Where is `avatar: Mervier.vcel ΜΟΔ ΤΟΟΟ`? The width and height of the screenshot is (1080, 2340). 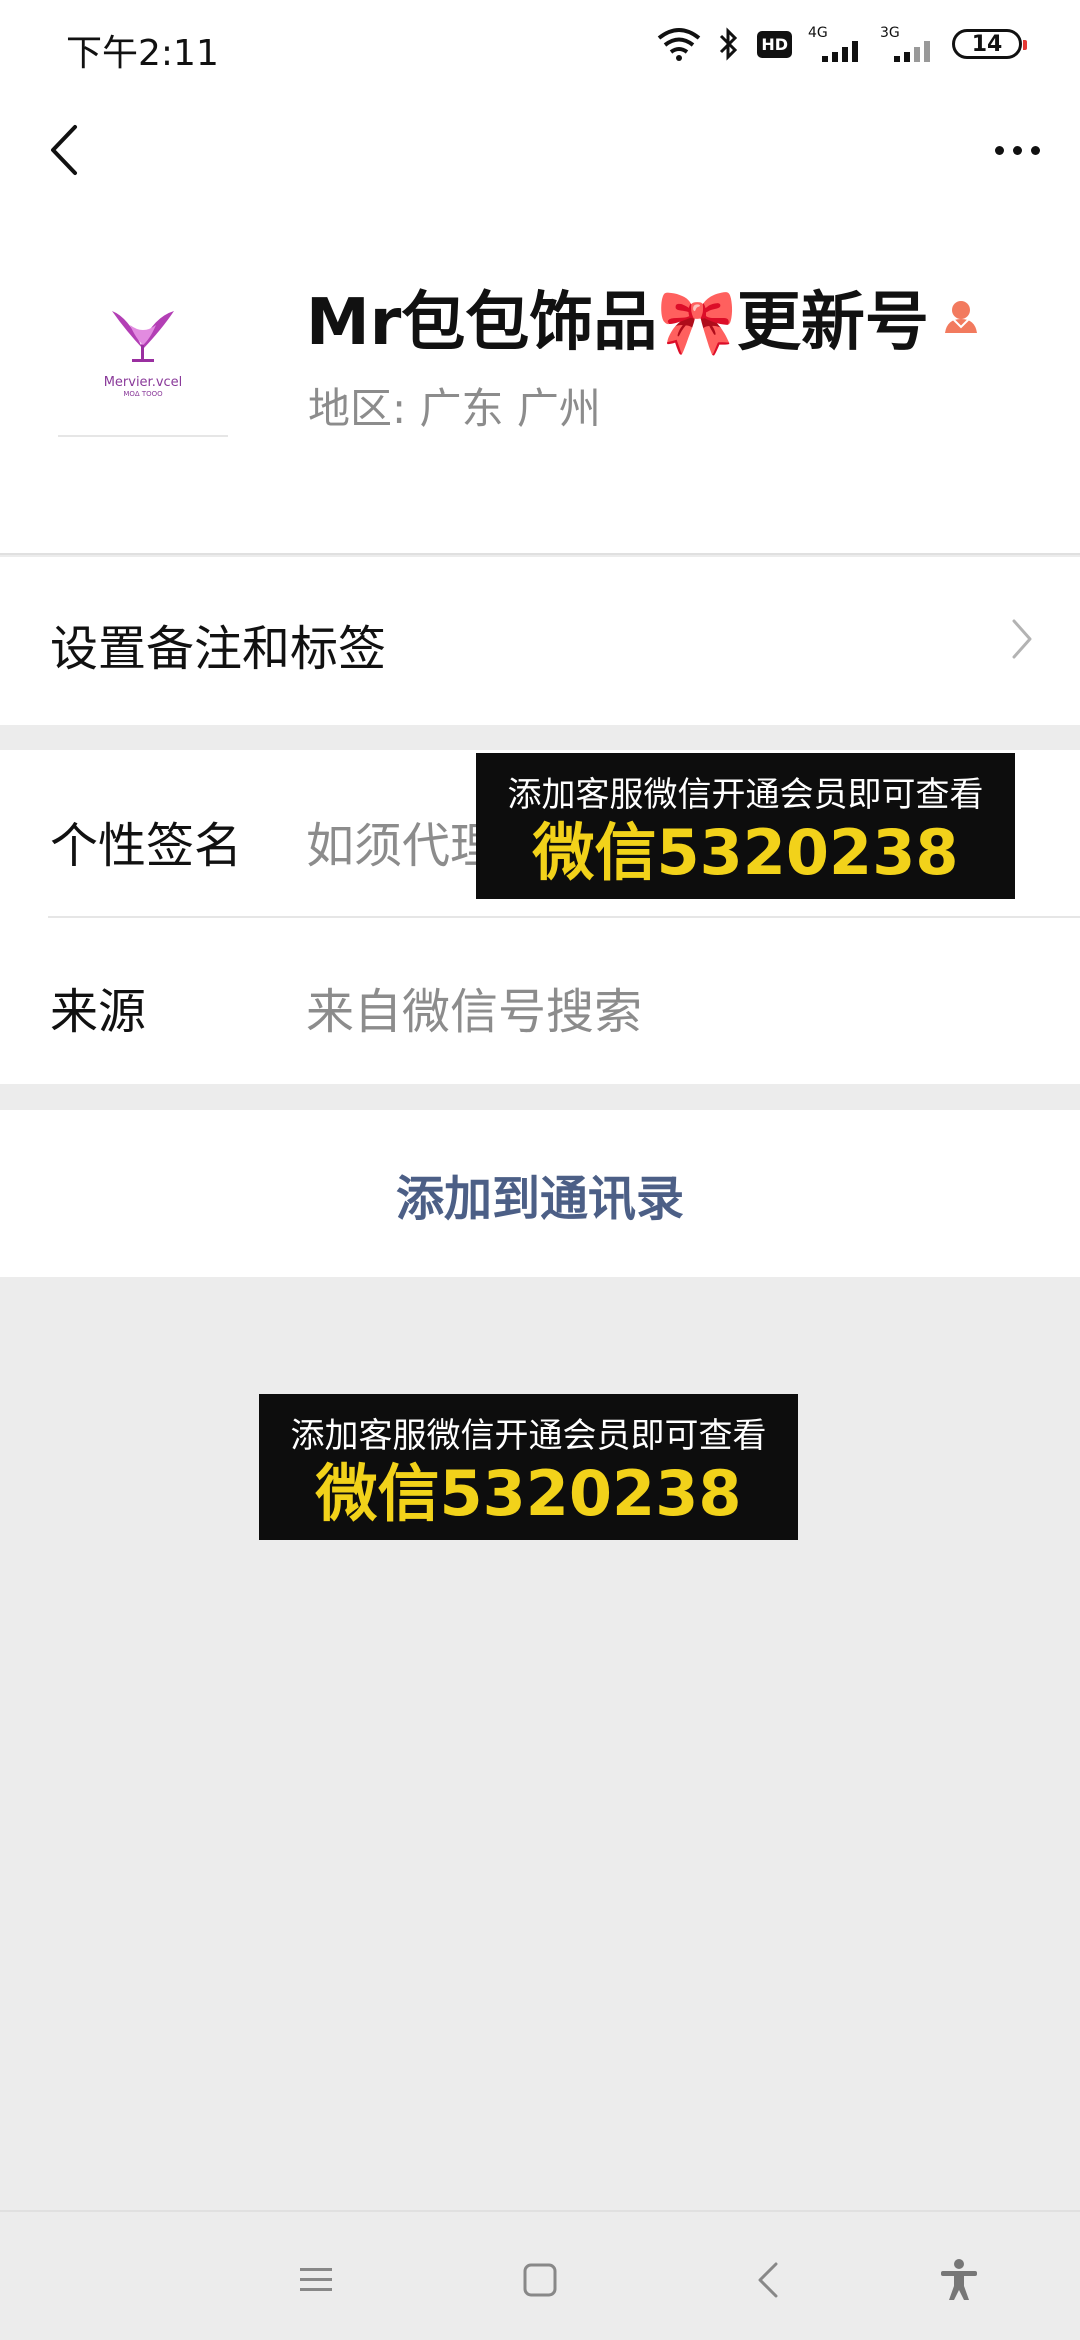
avatar: Mervier.vcel ΜΟΔ ΤΟΟΟ is located at coordinates (143, 352).